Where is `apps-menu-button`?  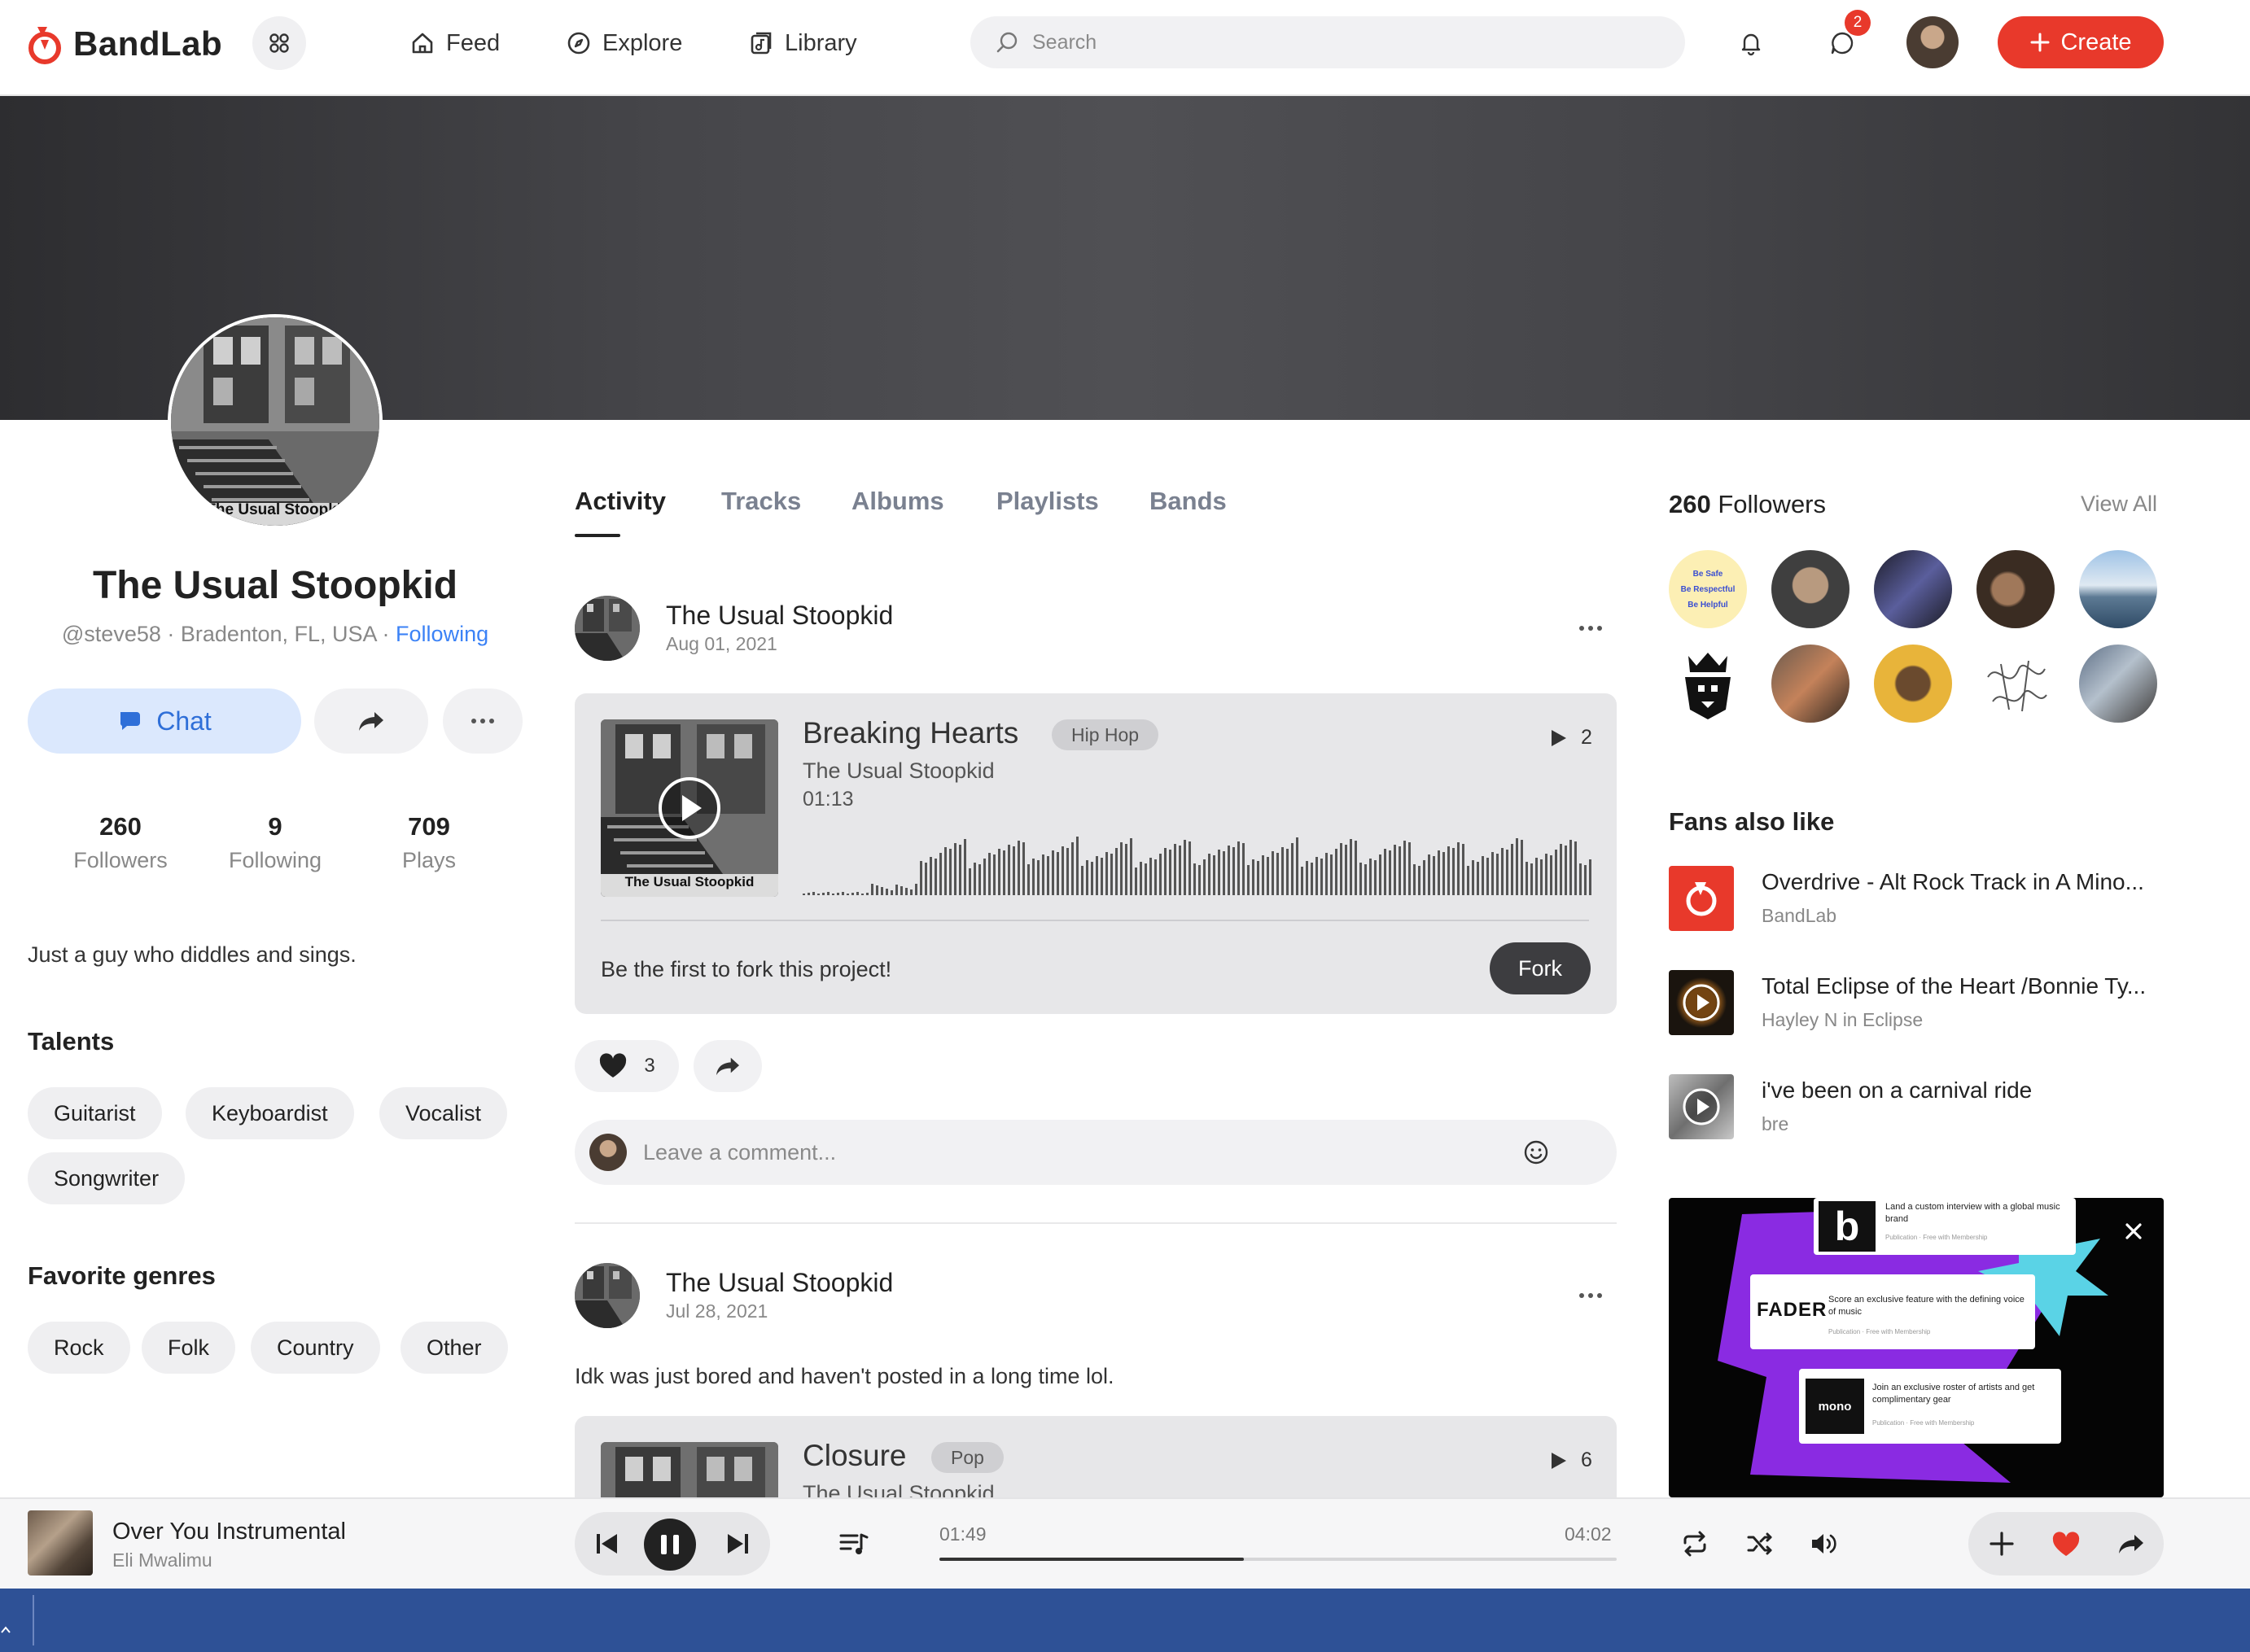
apps-menu-button is located at coordinates (279, 43).